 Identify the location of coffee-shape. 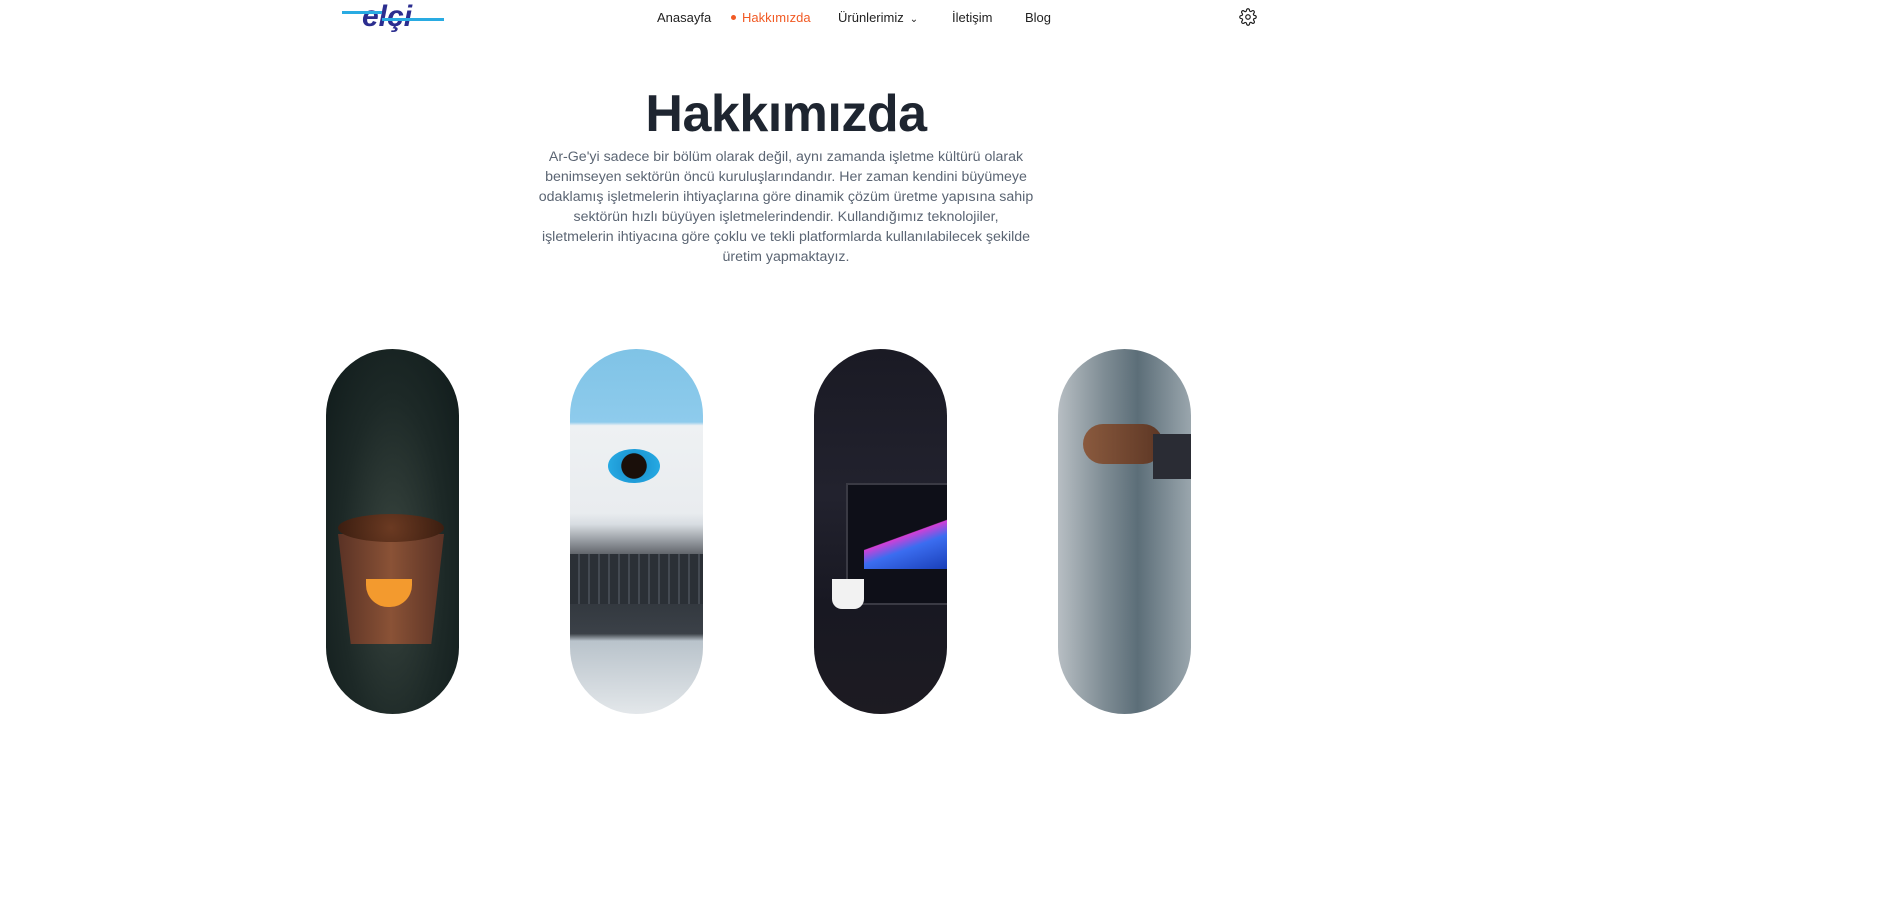
(634, 466).